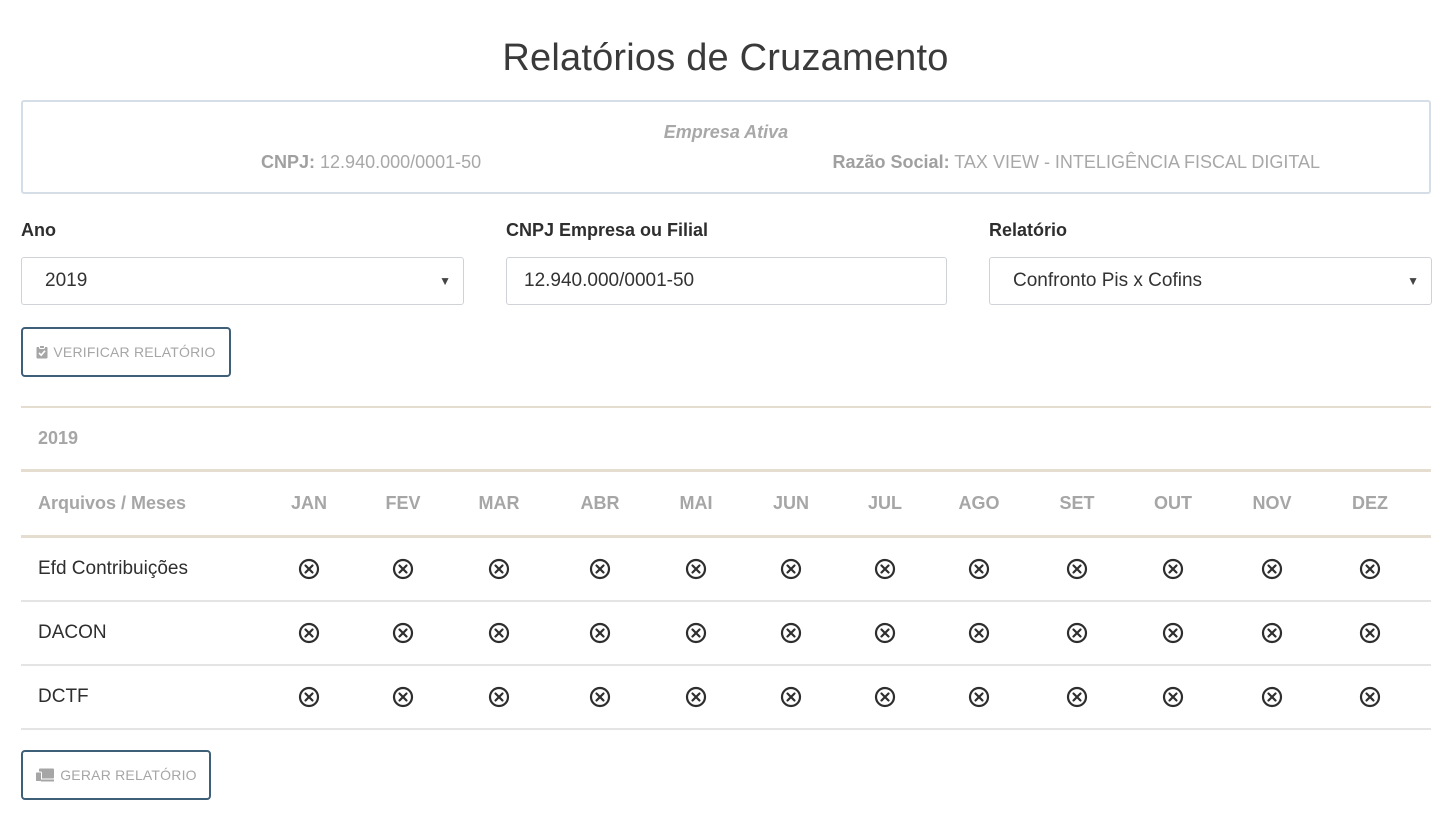  Describe the element at coordinates (66, 280) in the screenshot. I see `ano-select-value: 2019` at that location.